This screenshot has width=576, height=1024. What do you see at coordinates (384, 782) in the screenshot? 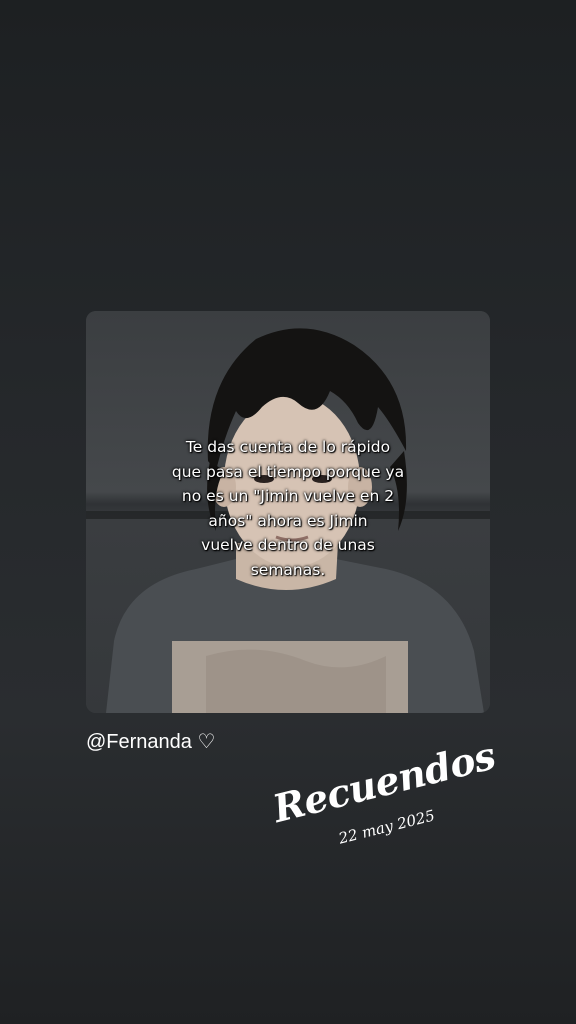
I see `sticker-title: Recuendos` at bounding box center [384, 782].